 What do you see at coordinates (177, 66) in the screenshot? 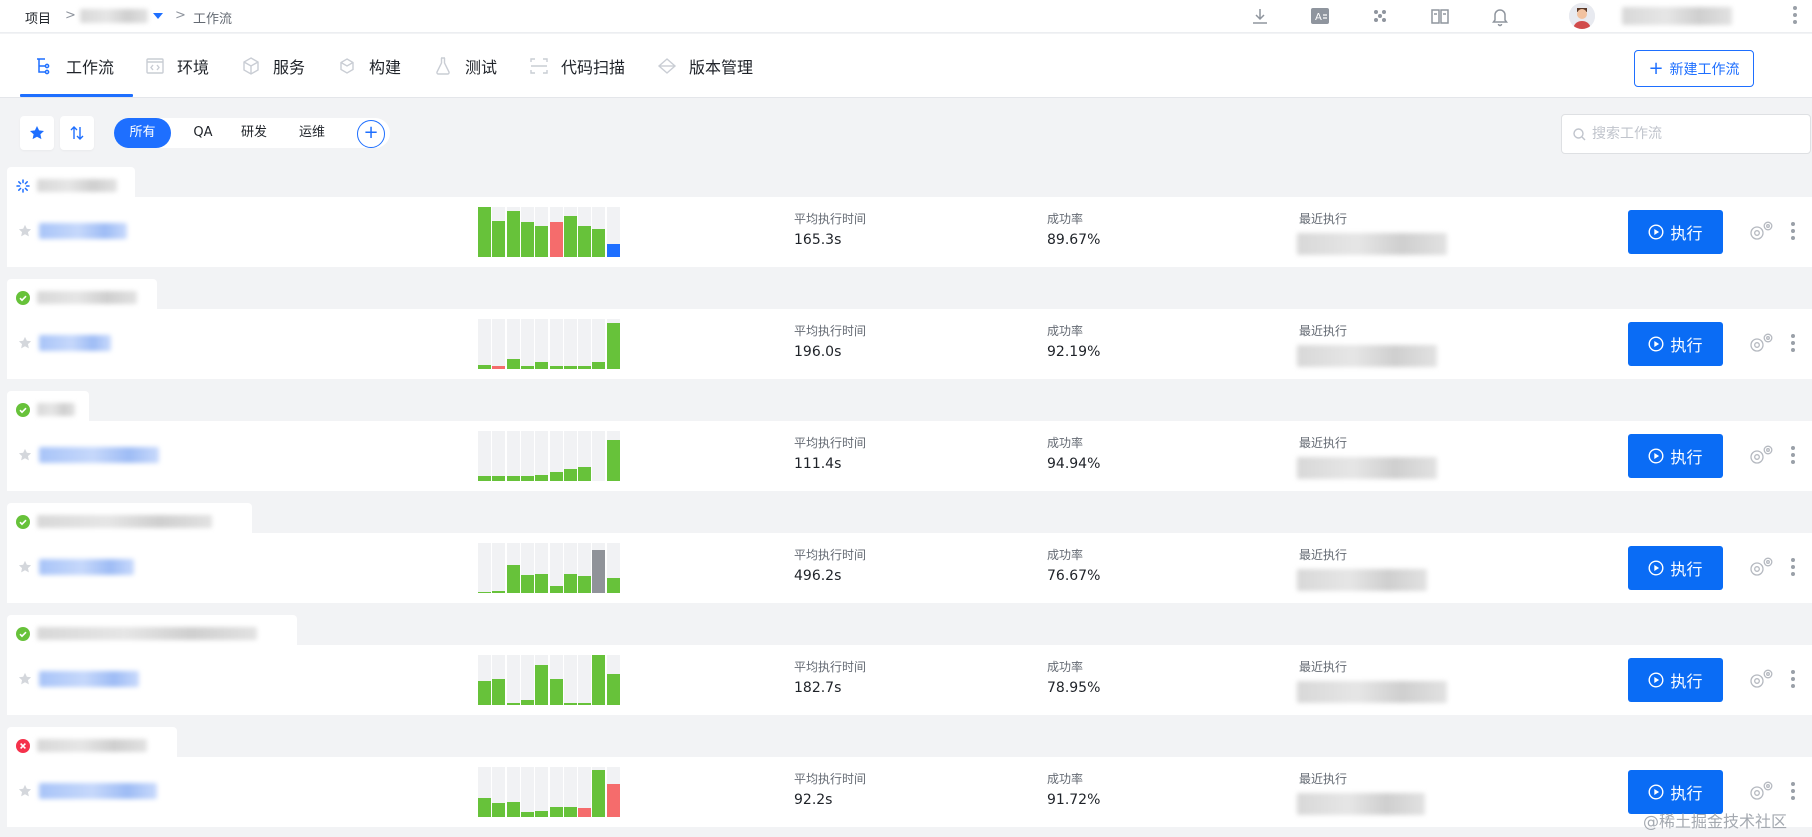
I see `tab-environment: 环境` at bounding box center [177, 66].